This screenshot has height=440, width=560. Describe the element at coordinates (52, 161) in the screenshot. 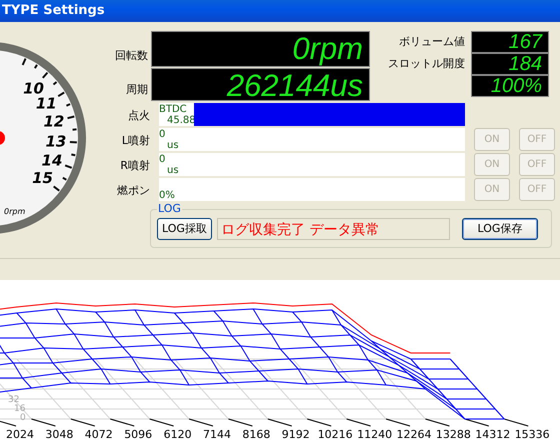

I see `gauge-scale-label: 14` at that location.